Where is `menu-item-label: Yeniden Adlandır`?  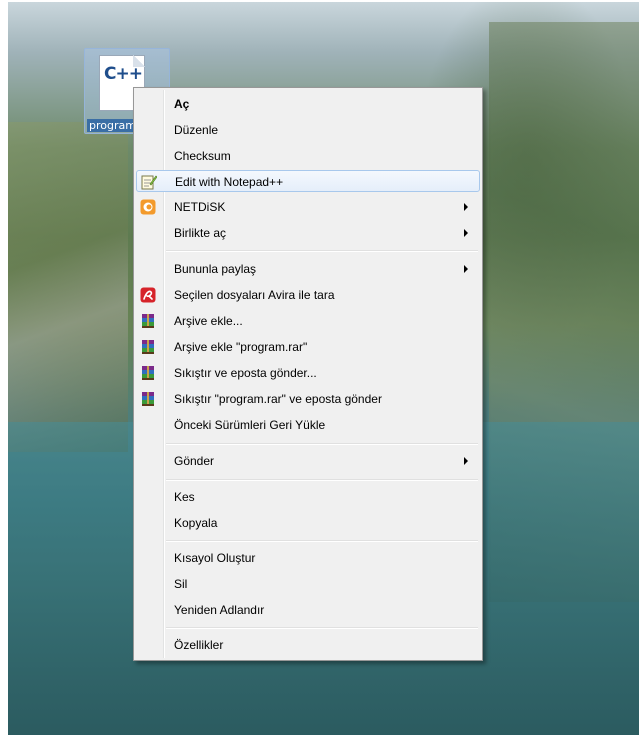 menu-item-label: Yeniden Adlandır is located at coordinates (219, 610).